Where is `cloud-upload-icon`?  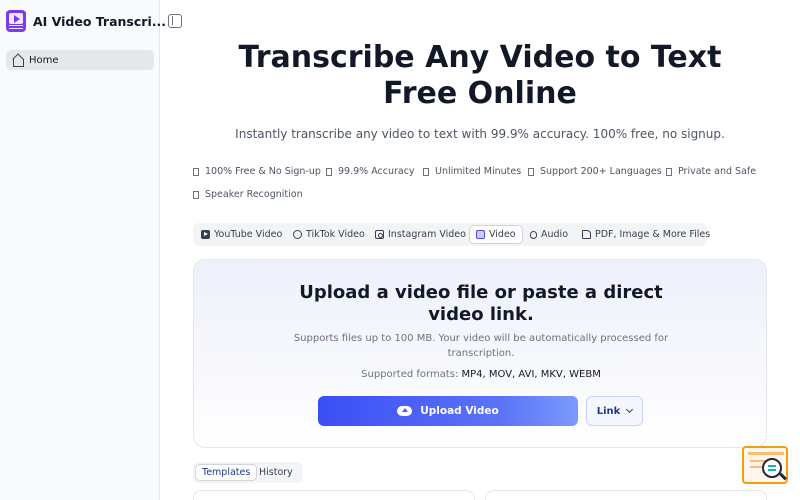
cloud-upload-icon is located at coordinates (405, 411).